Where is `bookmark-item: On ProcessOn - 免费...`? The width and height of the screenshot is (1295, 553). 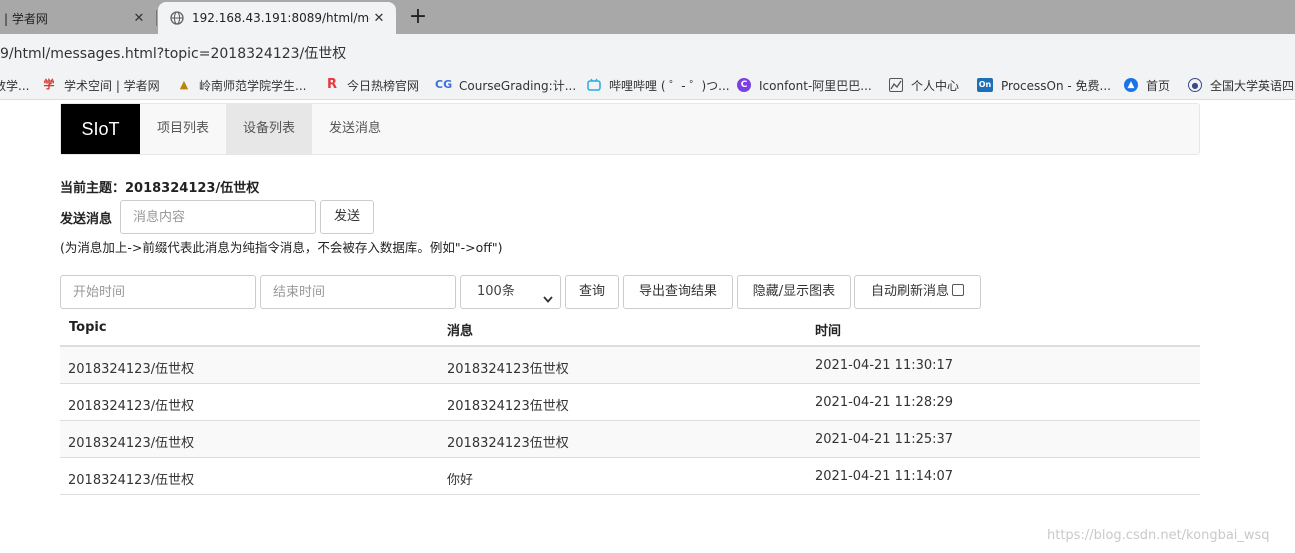 bookmark-item: On ProcessOn - 免费... is located at coordinates (1044, 84).